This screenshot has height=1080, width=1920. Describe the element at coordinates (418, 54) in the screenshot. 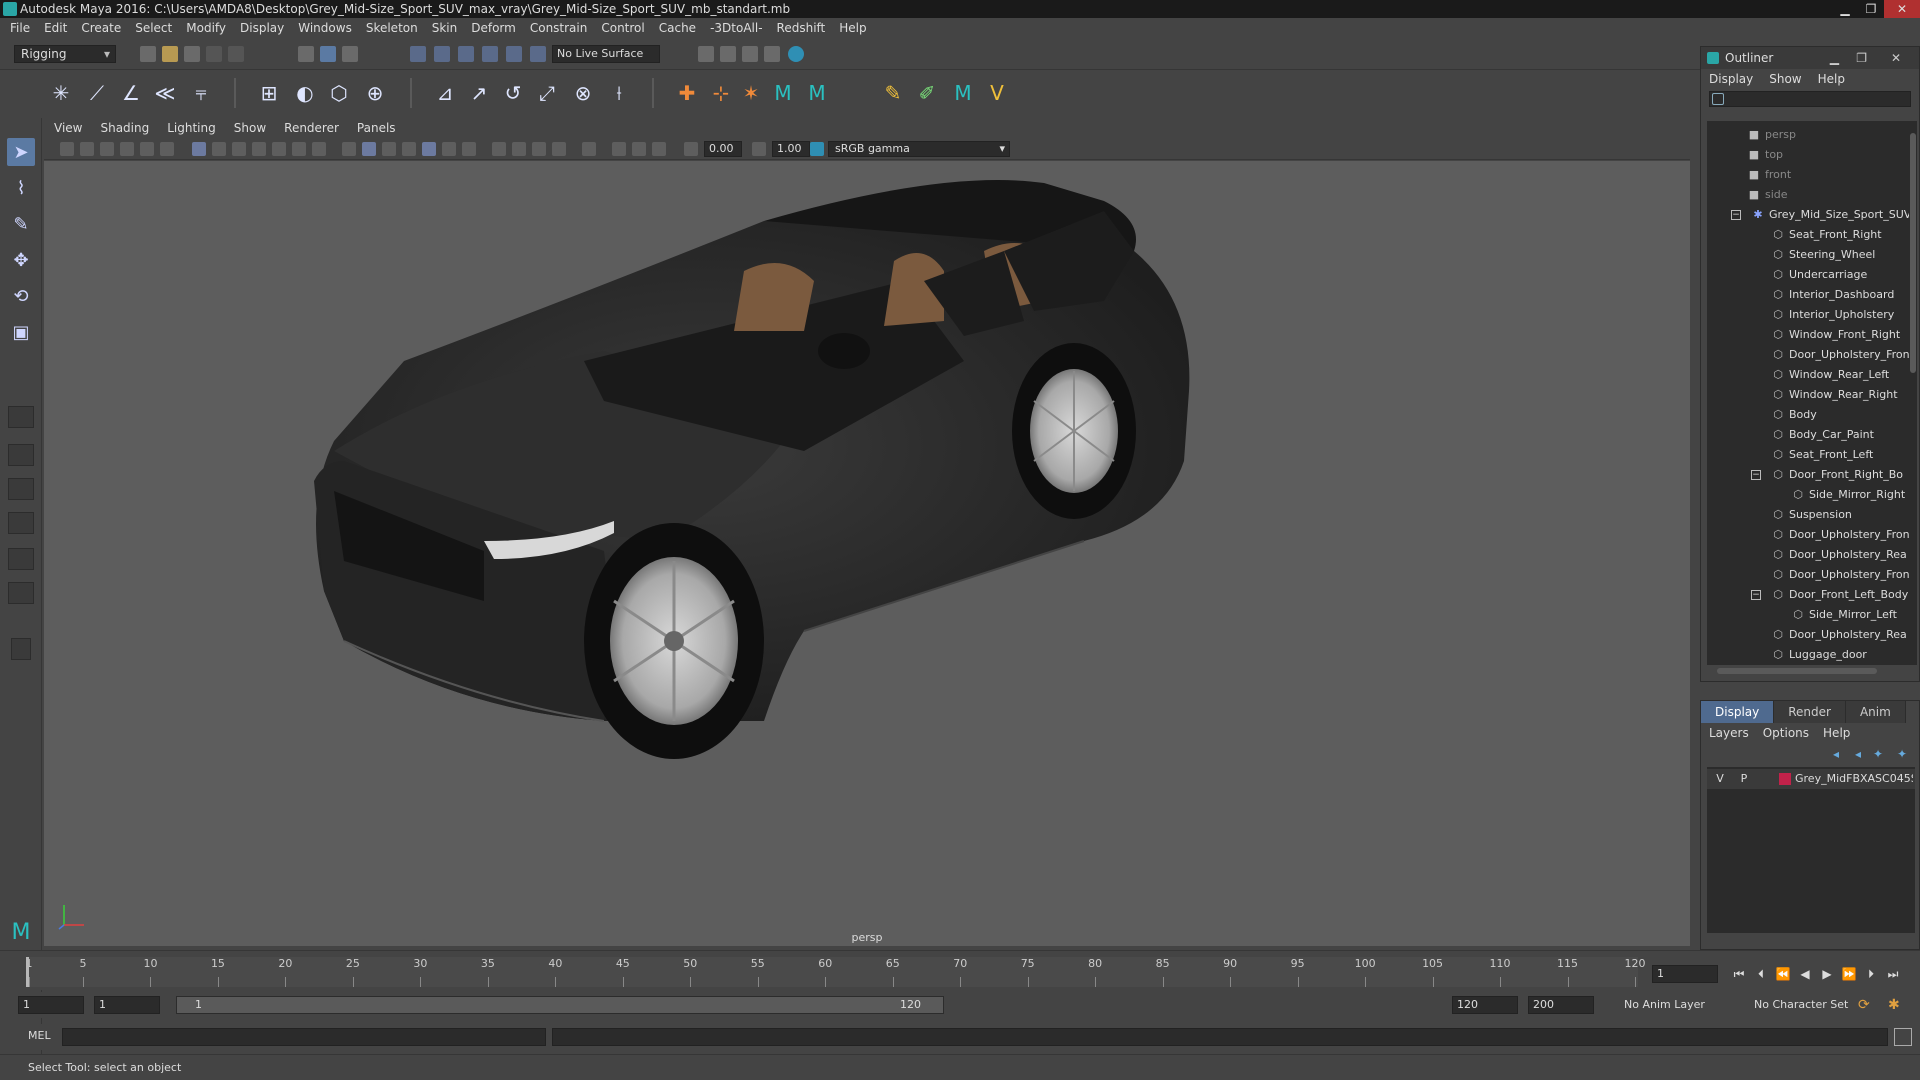

I see `snap-grid-icon` at that location.